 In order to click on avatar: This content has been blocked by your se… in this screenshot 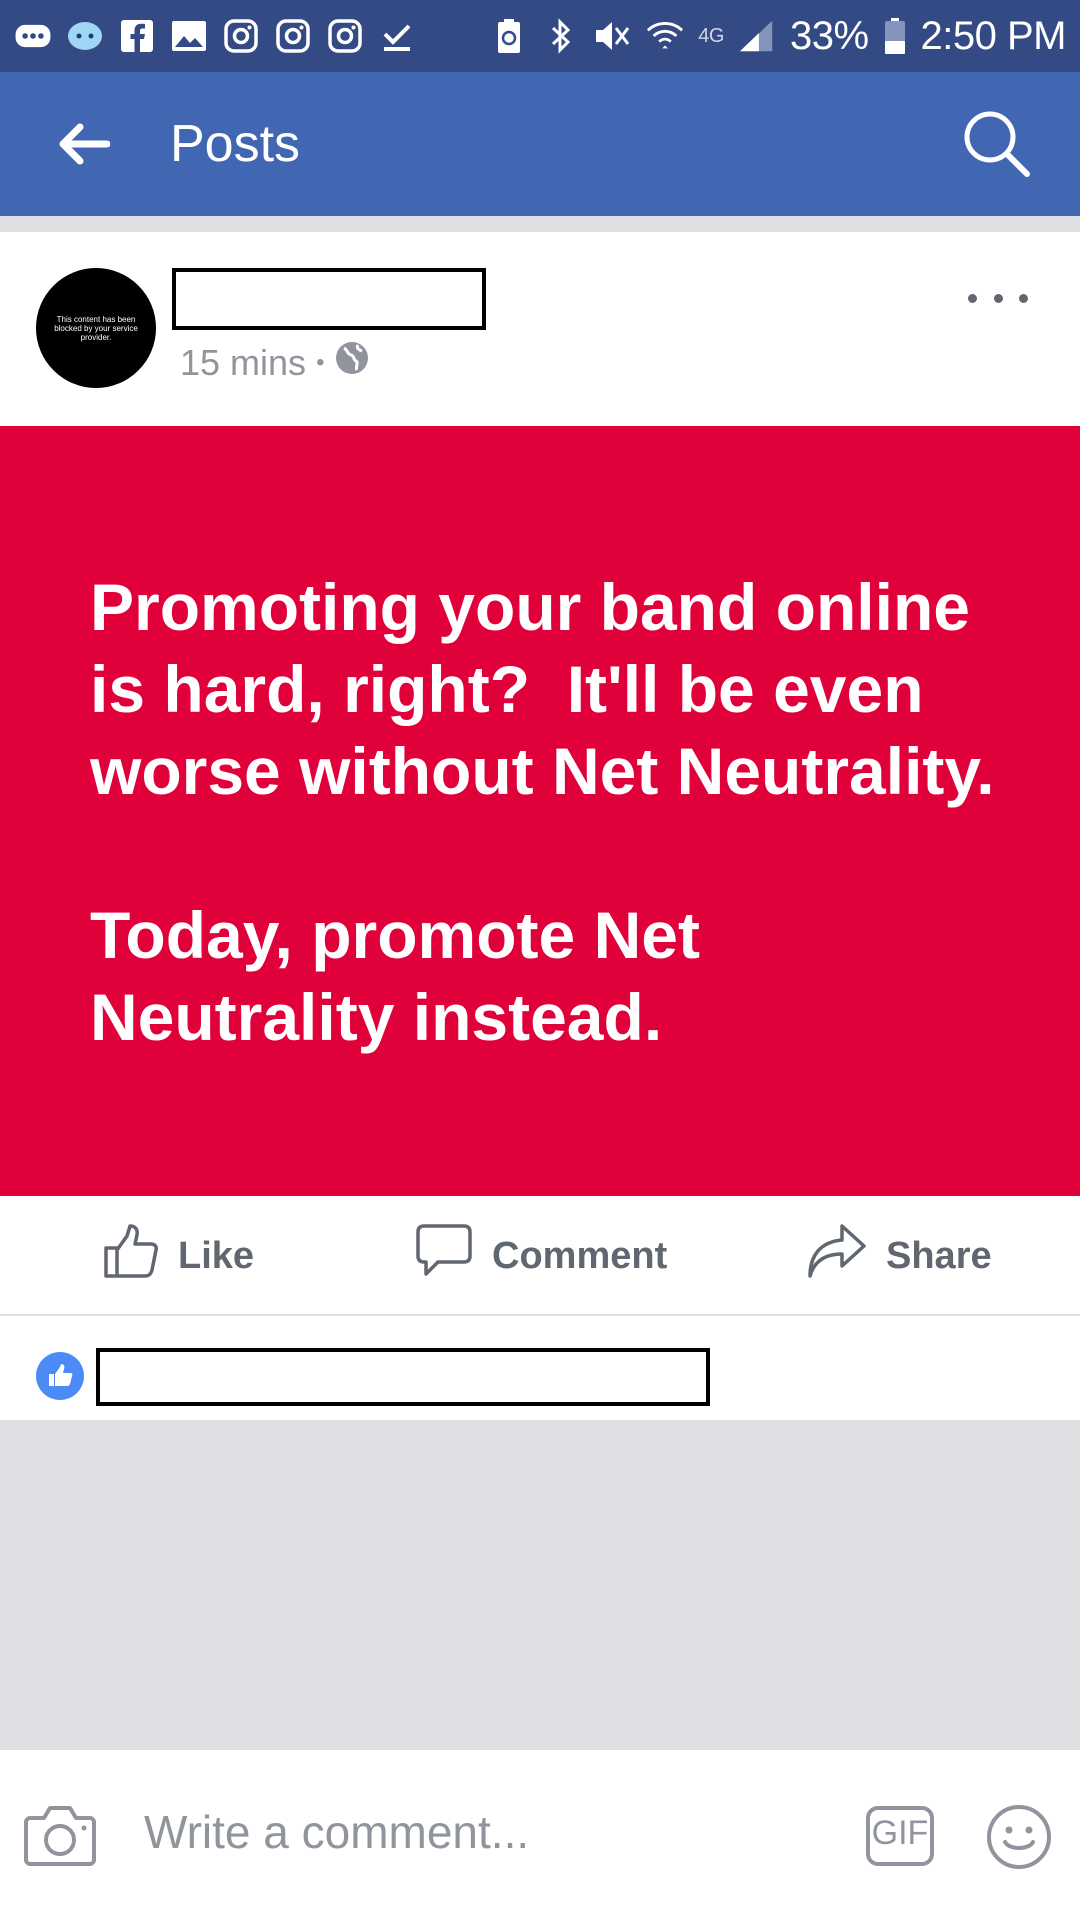, I will do `click(96, 328)`.